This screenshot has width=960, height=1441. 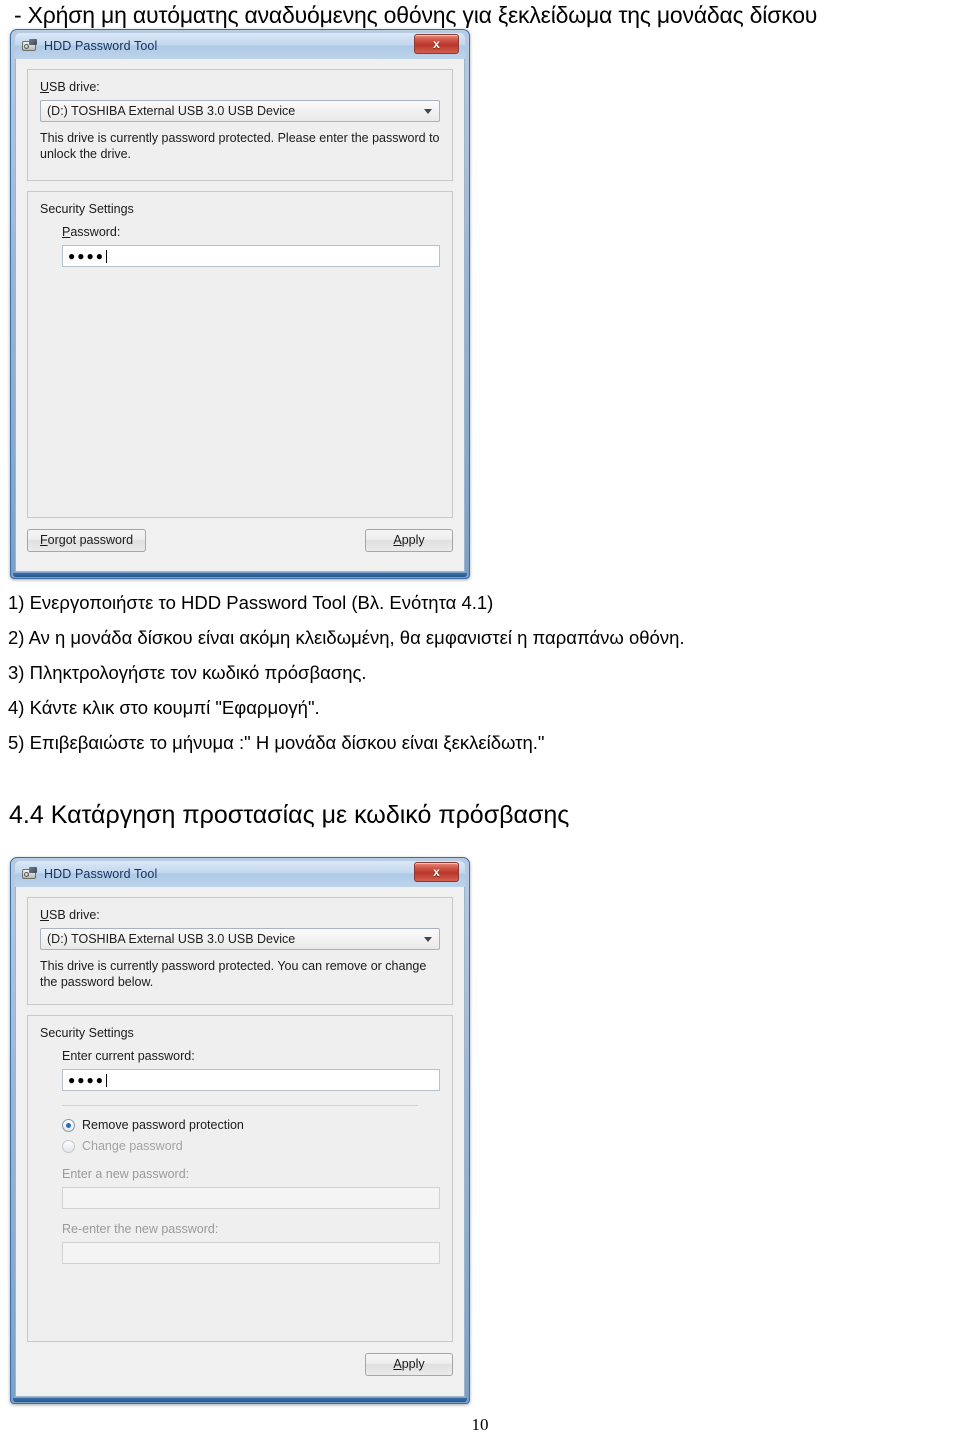 What do you see at coordinates (251, 1198) in the screenshot?
I see `new-password-input` at bounding box center [251, 1198].